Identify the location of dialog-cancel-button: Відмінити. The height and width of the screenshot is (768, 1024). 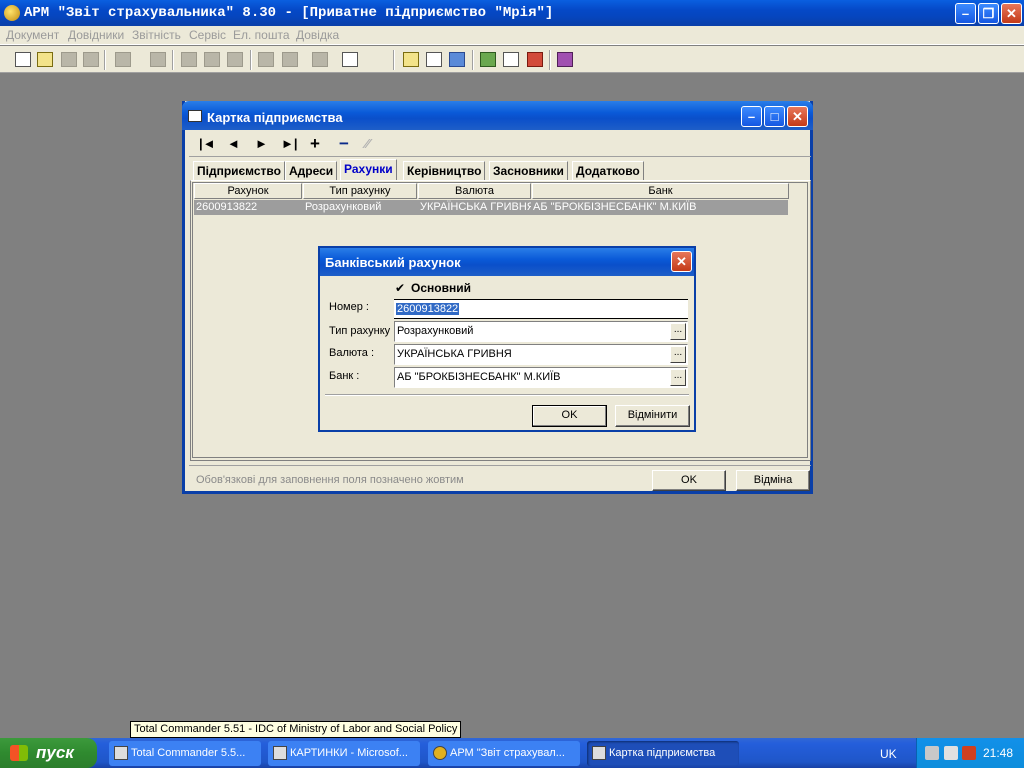
(652, 416).